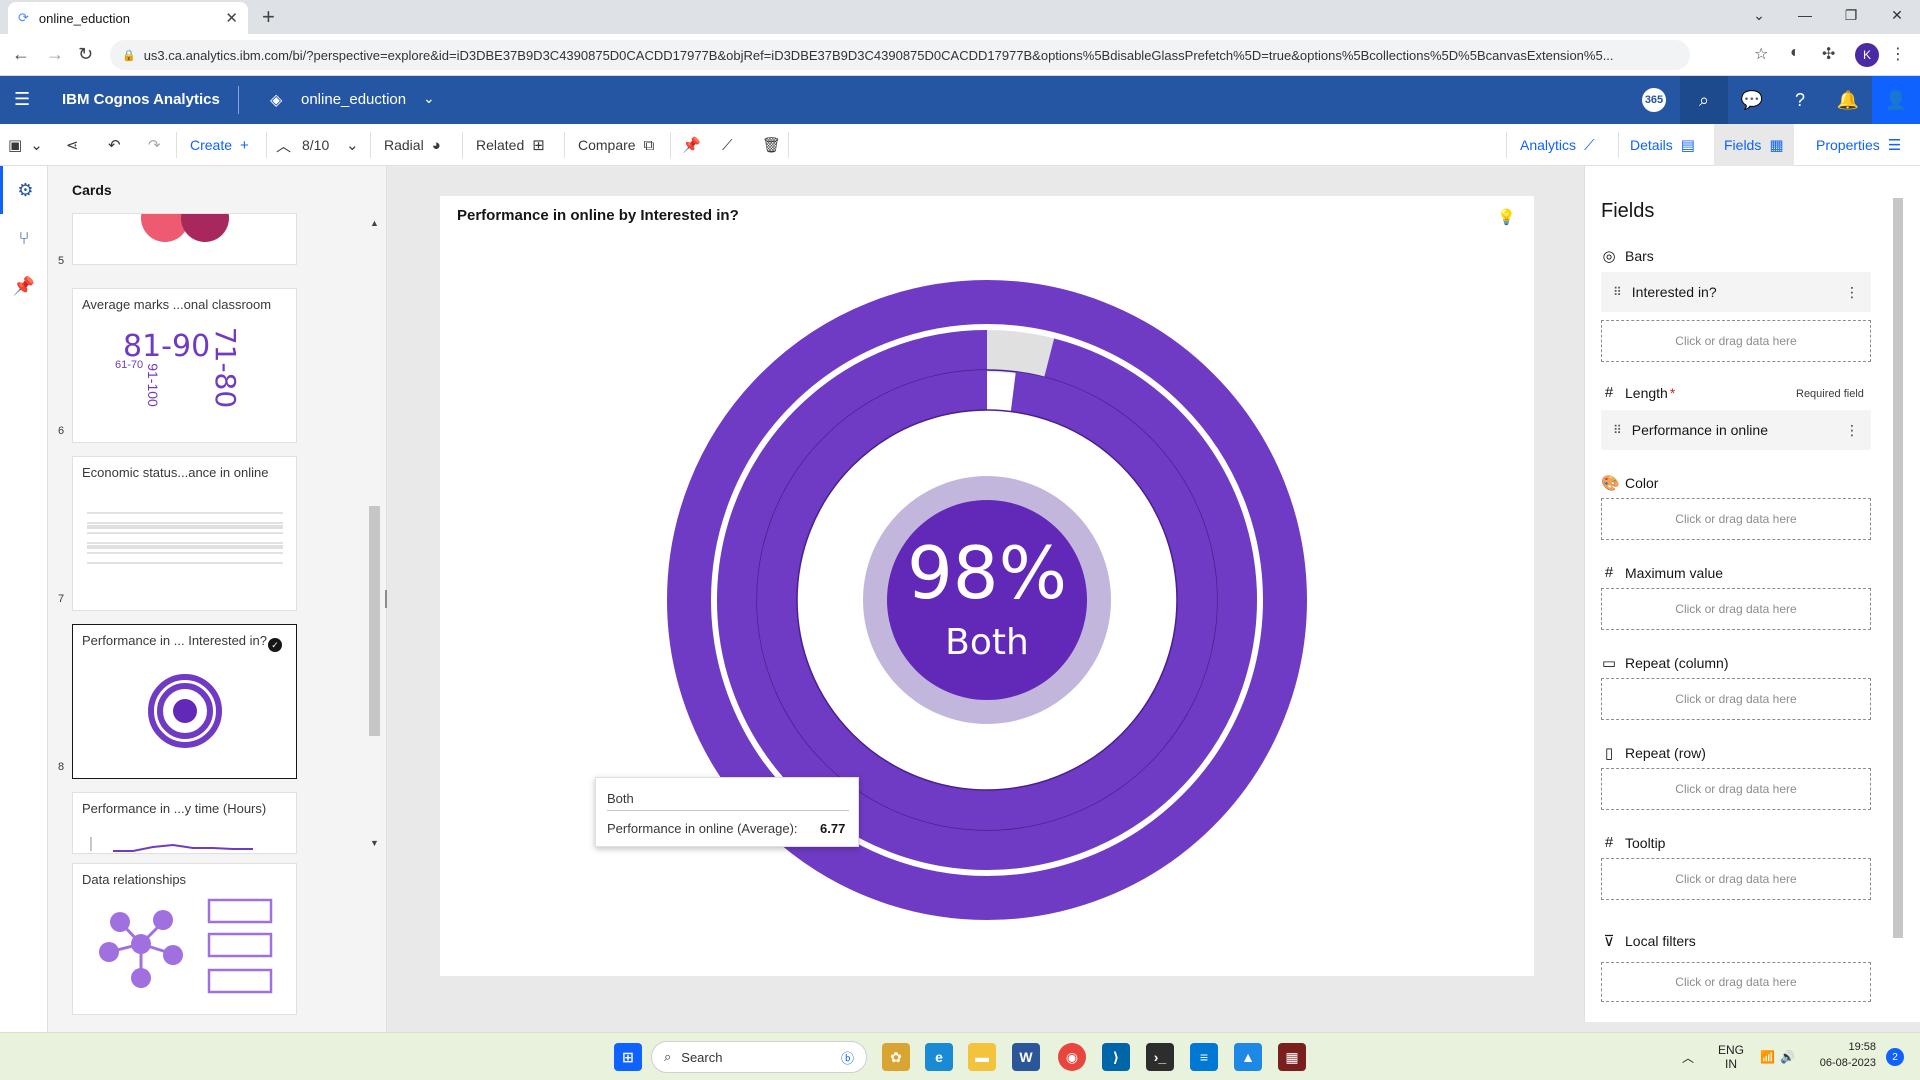 The height and width of the screenshot is (1080, 1920). Describe the element at coordinates (1896, 100) in the screenshot. I see `user-icon: 👤` at that location.